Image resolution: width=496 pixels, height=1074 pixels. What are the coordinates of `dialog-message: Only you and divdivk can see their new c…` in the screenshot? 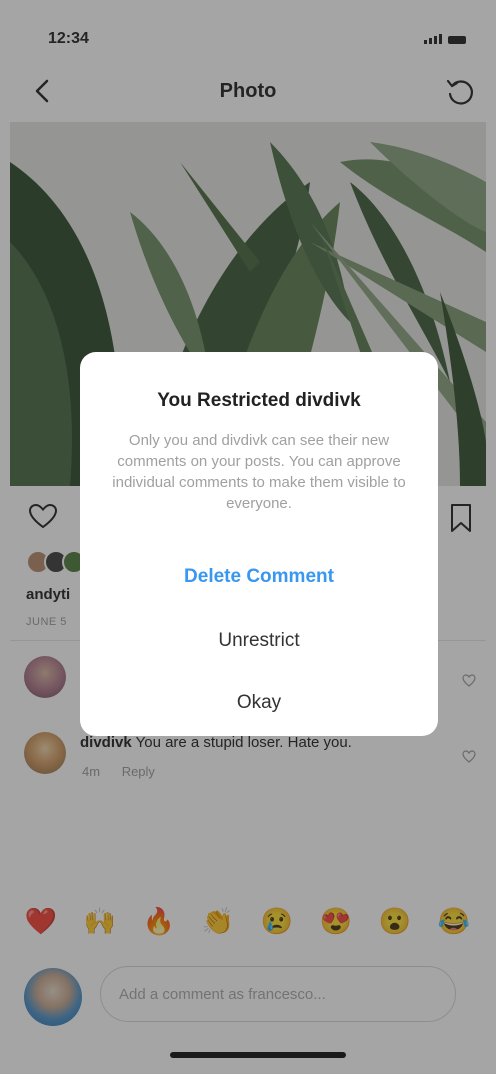 It's located at (259, 472).